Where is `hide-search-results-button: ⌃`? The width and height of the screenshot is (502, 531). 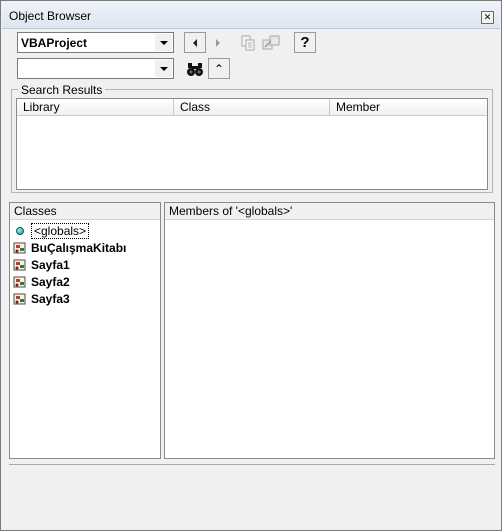
hide-search-results-button: ⌃ is located at coordinates (219, 68).